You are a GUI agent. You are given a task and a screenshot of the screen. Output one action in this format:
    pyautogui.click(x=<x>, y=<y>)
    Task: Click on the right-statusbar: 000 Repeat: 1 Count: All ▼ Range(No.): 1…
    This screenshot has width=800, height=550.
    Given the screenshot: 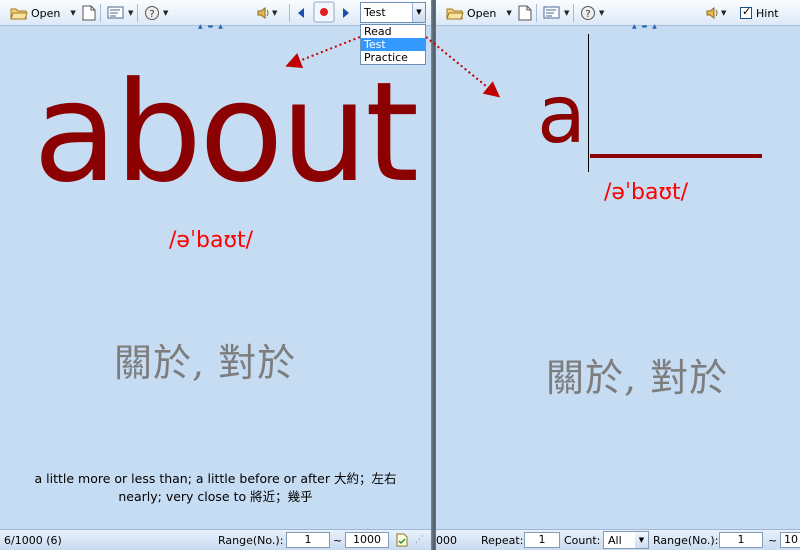 What is the action you would take?
    pyautogui.click(x=618, y=539)
    